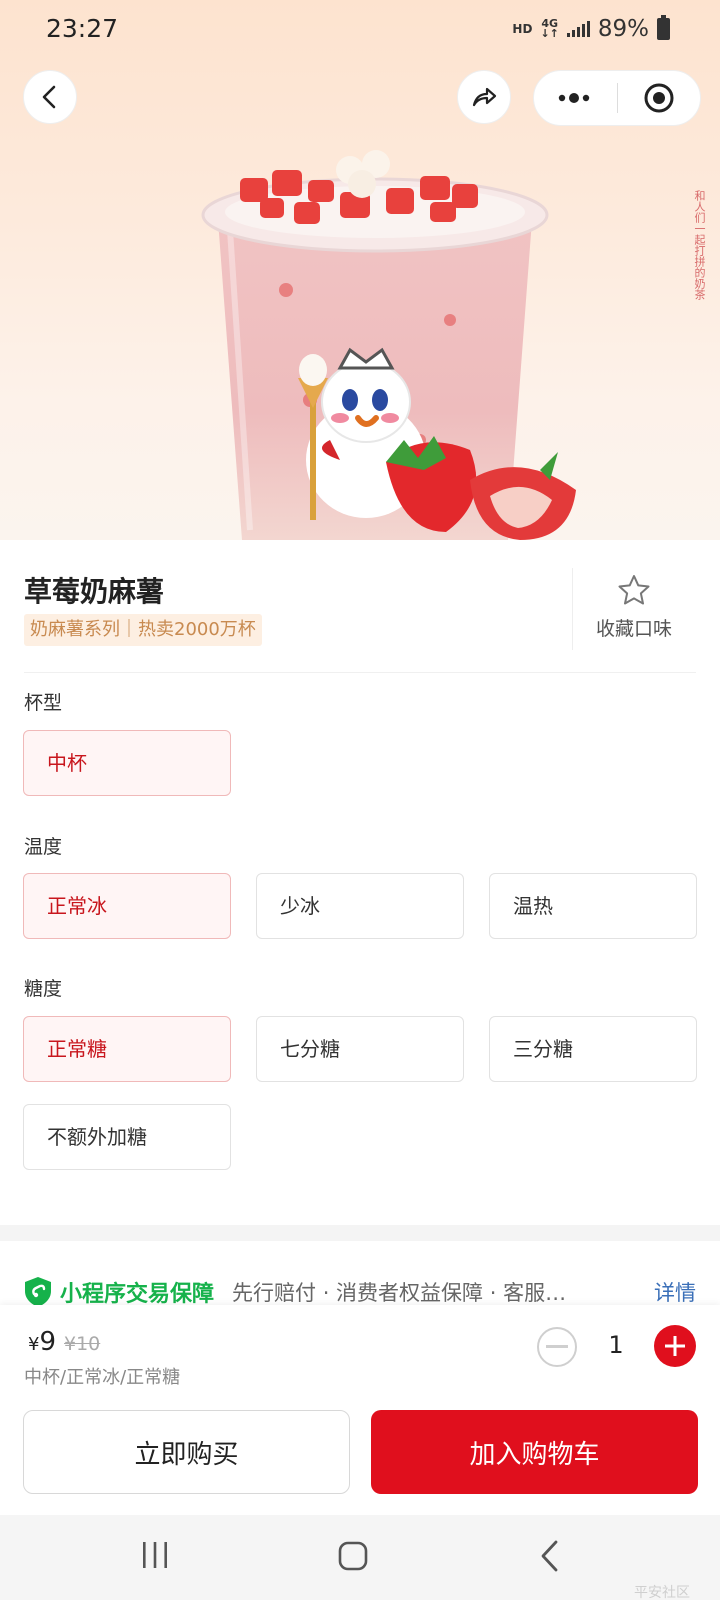 The image size is (720, 1600). I want to click on plus-icon, so click(675, 1346).